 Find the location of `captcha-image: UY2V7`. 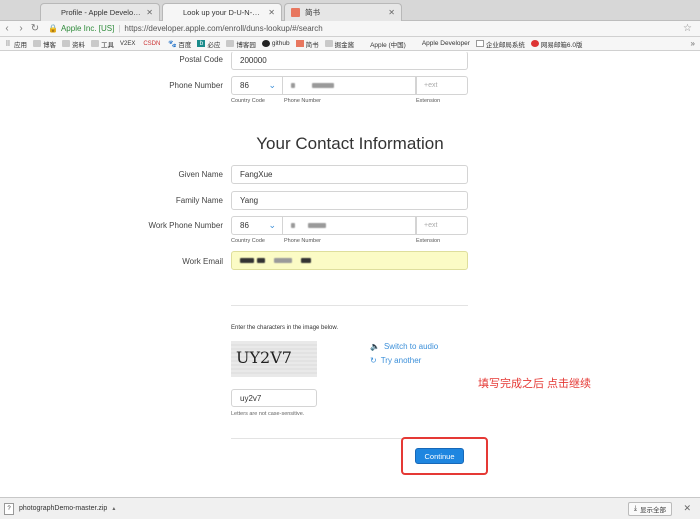

captcha-image: UY2V7 is located at coordinates (274, 359).